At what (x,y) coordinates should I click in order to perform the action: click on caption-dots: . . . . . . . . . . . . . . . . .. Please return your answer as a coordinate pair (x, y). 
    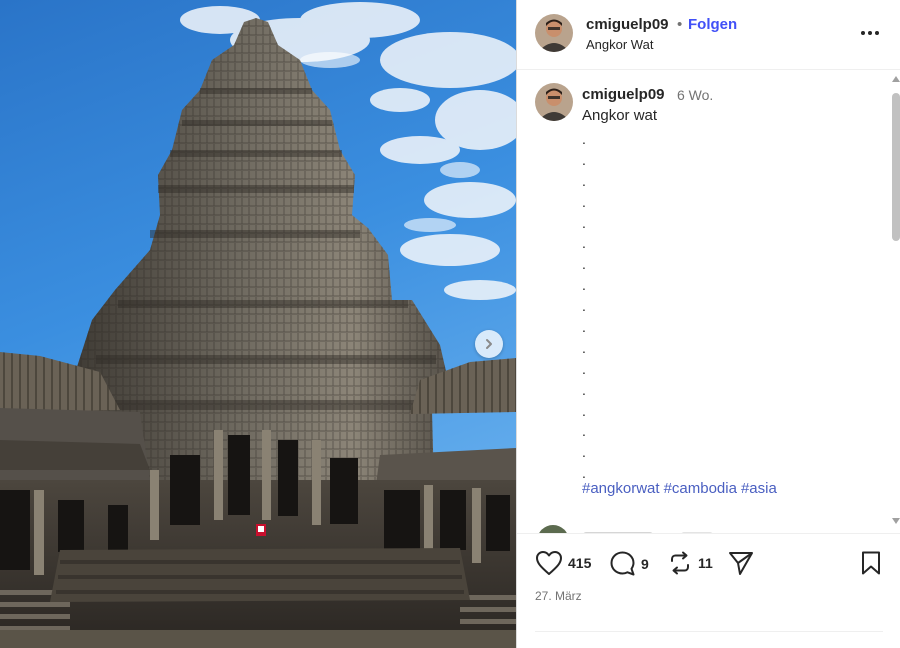
    Looking at the image, I should click on (587, 306).